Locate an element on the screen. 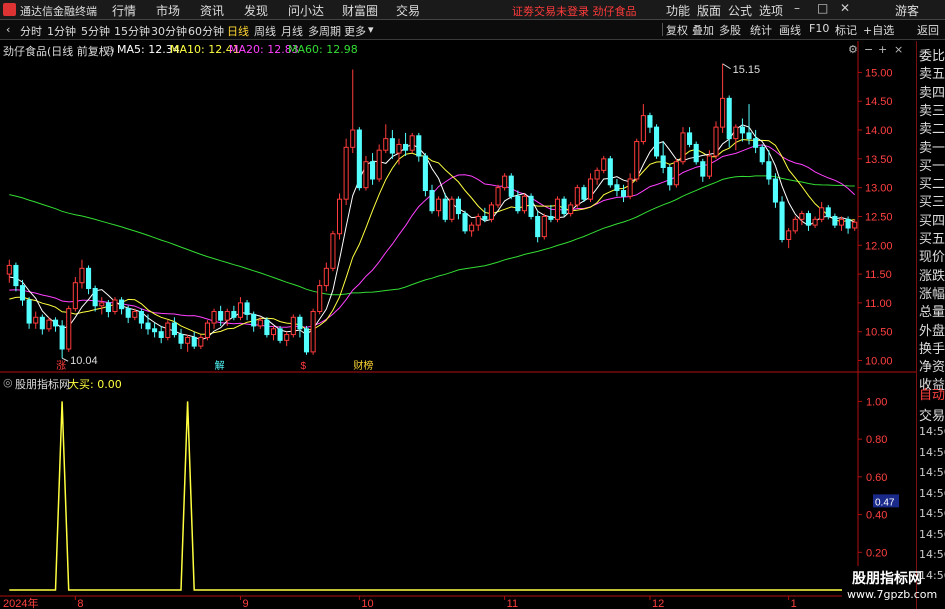  btn-biaoji: 标记 is located at coordinates (846, 30).